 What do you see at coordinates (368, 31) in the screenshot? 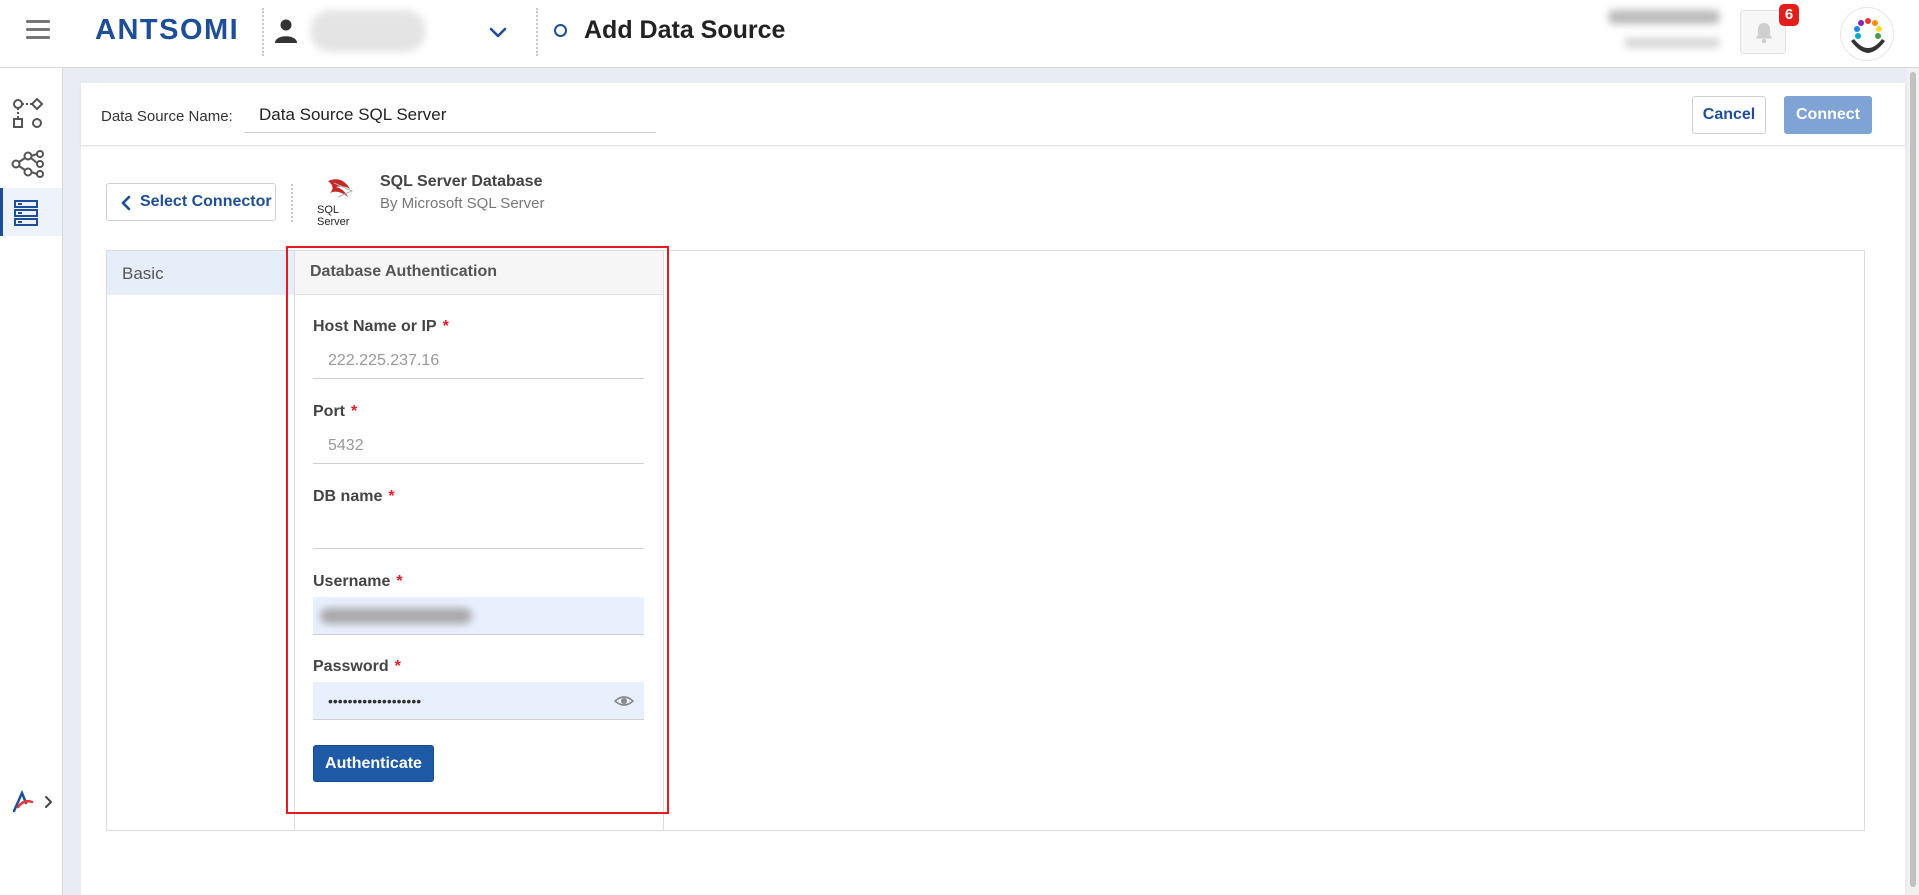
I see `user-name-blurred` at bounding box center [368, 31].